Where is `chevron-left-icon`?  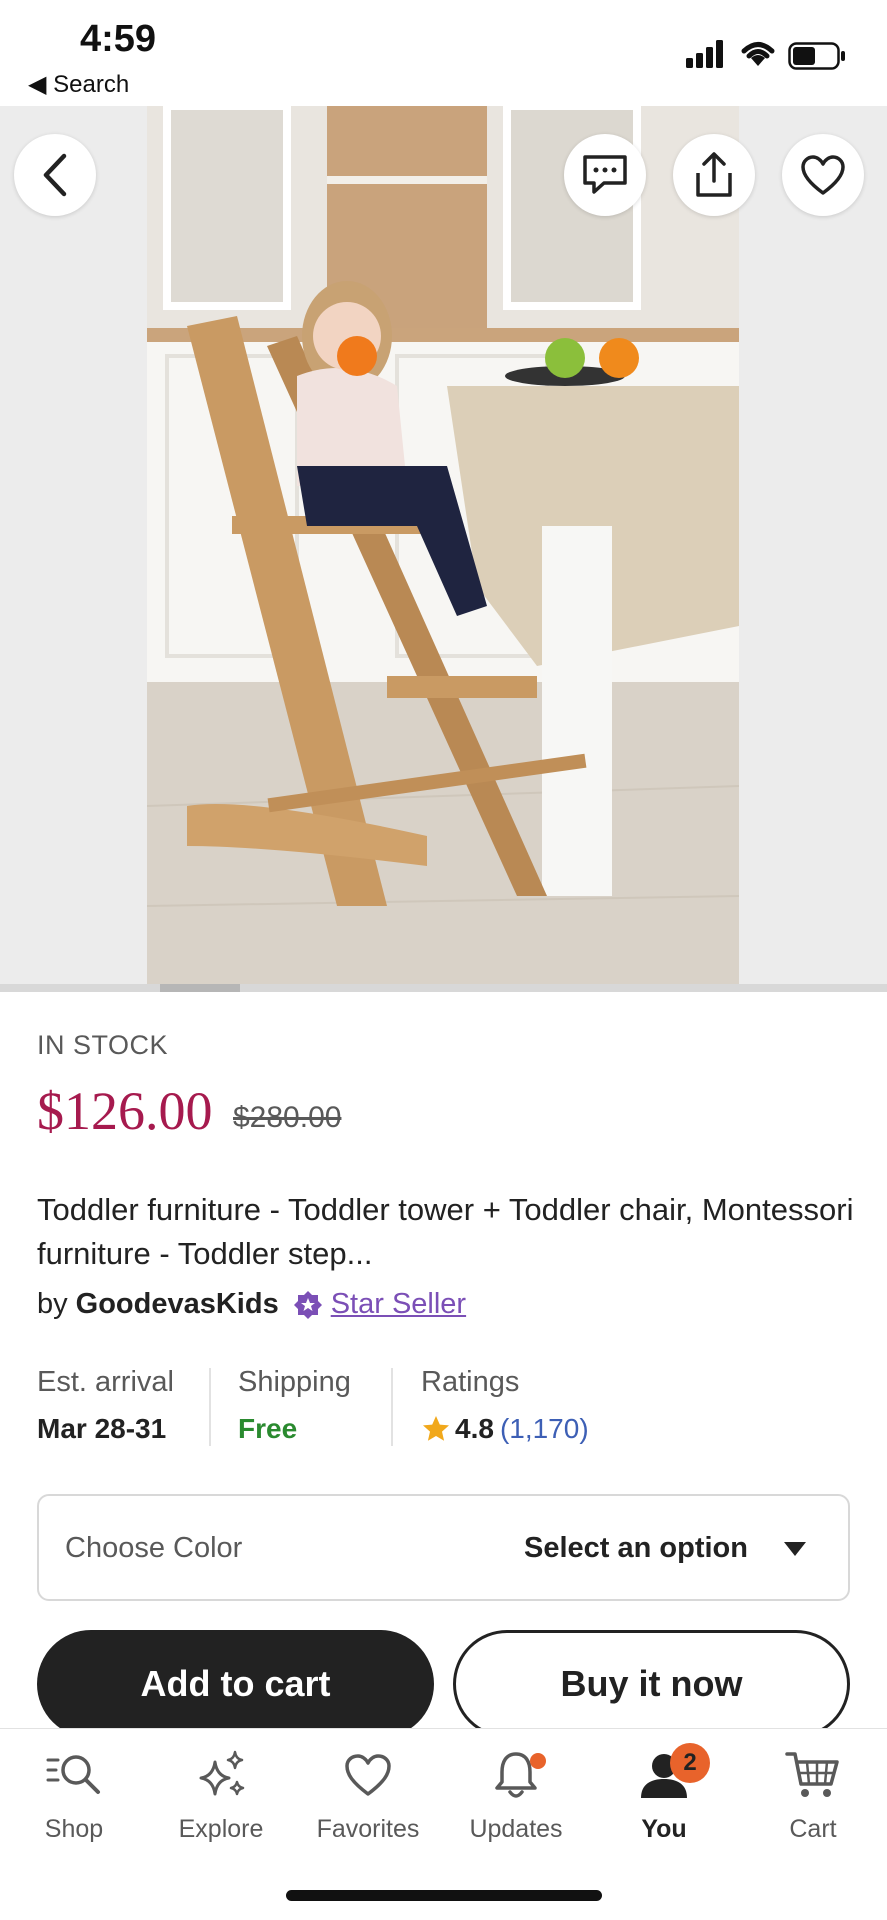
chevron-left-icon is located at coordinates (55, 175).